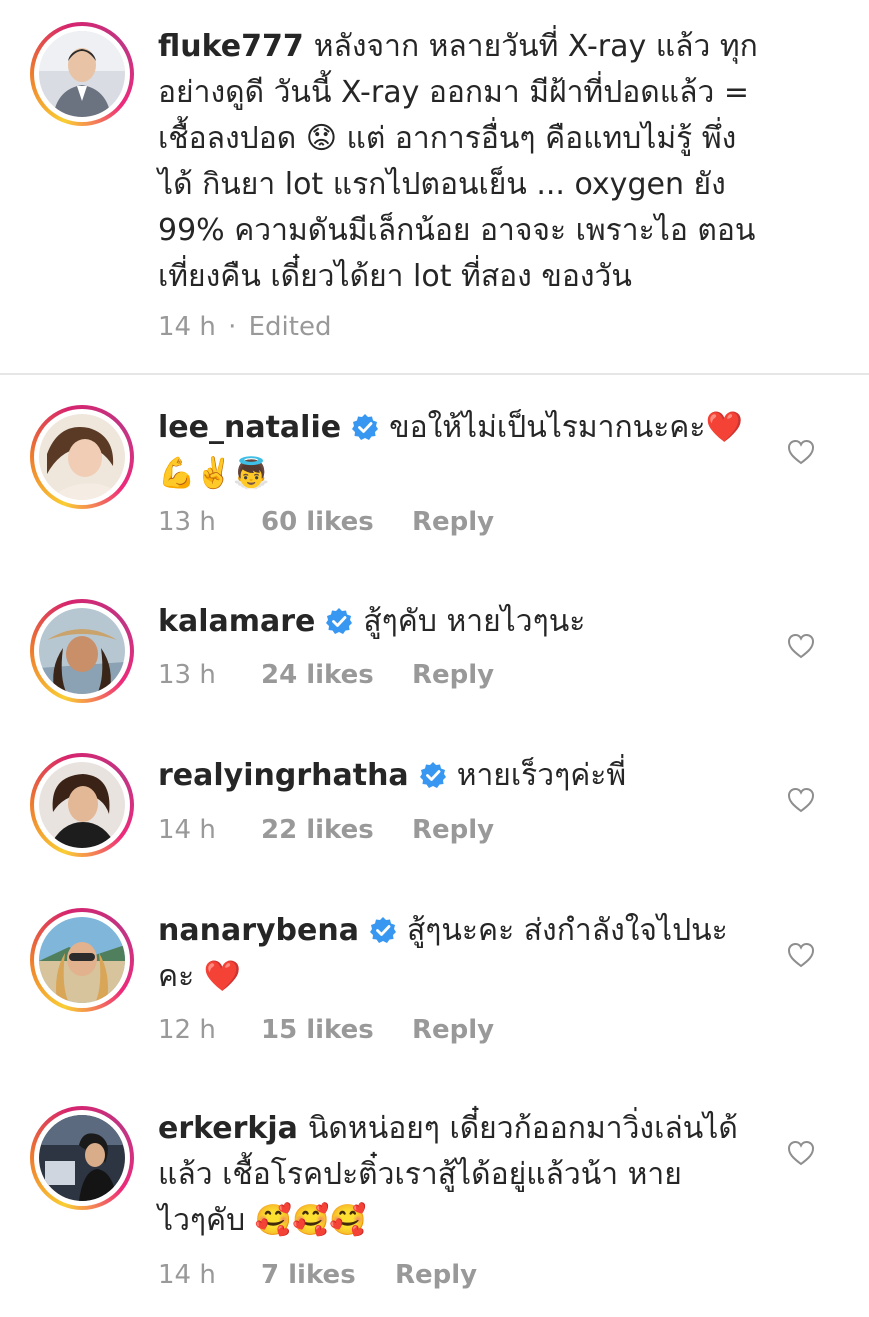  Describe the element at coordinates (336, 675) in the screenshot. I see `likes-count: 24 likes` at that location.